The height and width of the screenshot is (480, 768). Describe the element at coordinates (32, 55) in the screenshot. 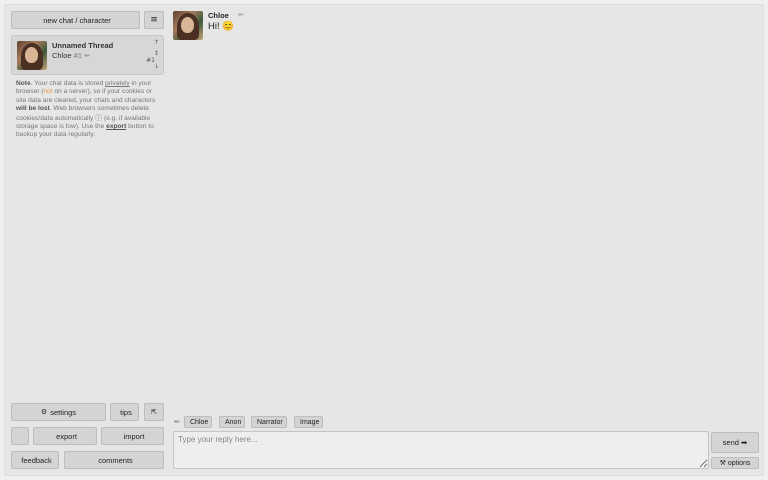

I see `character-avatar` at that location.